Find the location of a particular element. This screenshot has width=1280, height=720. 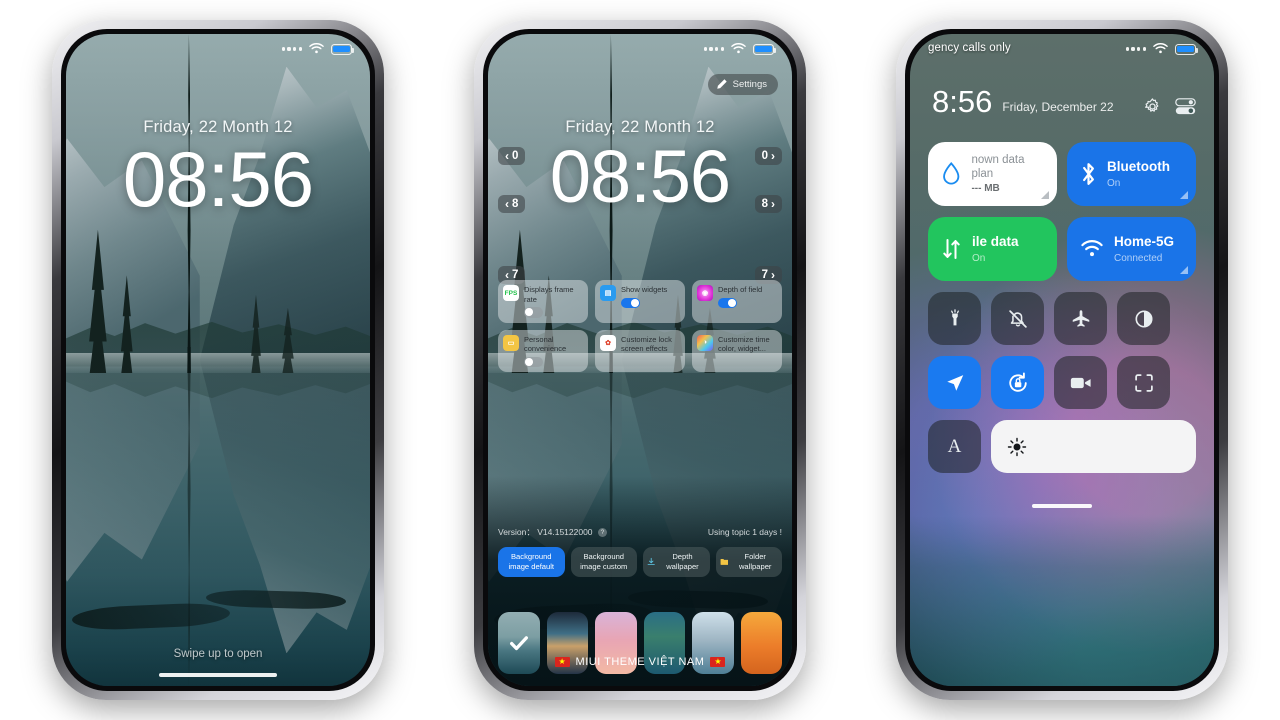

toggle-screen-recorder is located at coordinates (1080, 382).